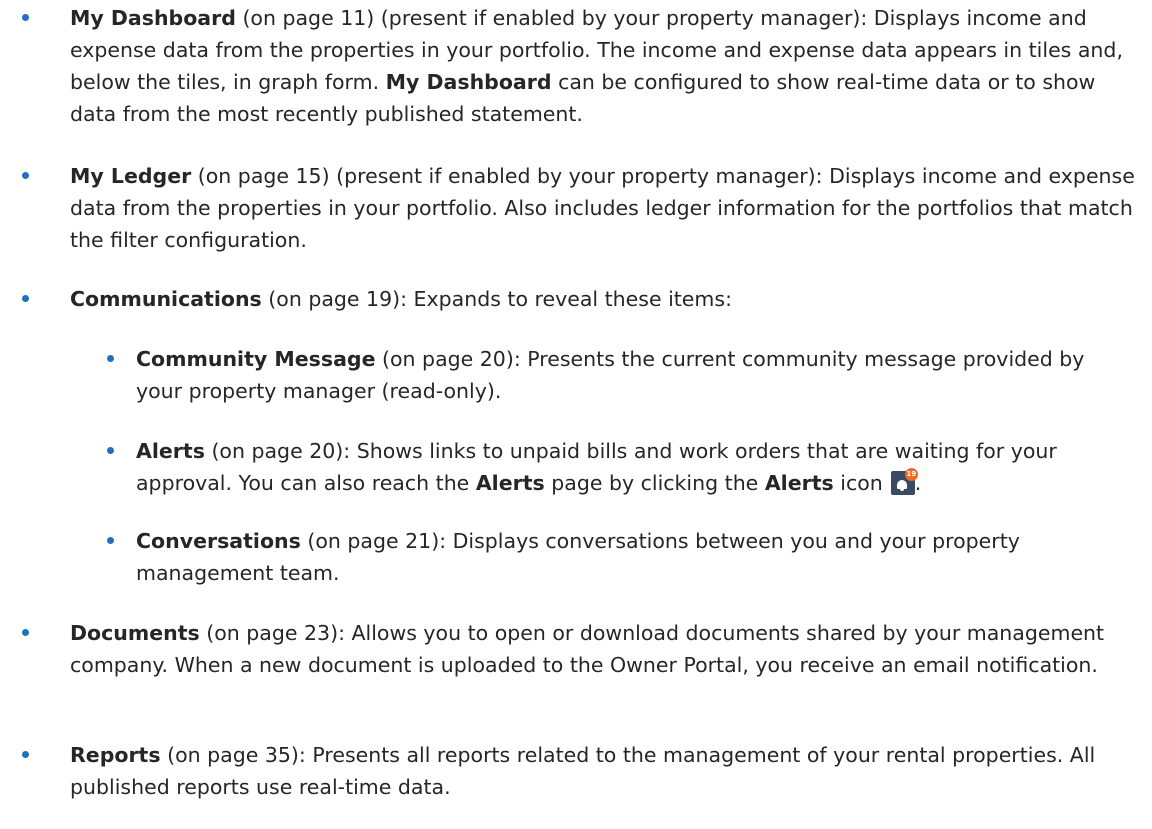 This screenshot has width=1152, height=829. Describe the element at coordinates (654, 483) in the screenshot. I see `description-continued: page by clicking the` at that location.